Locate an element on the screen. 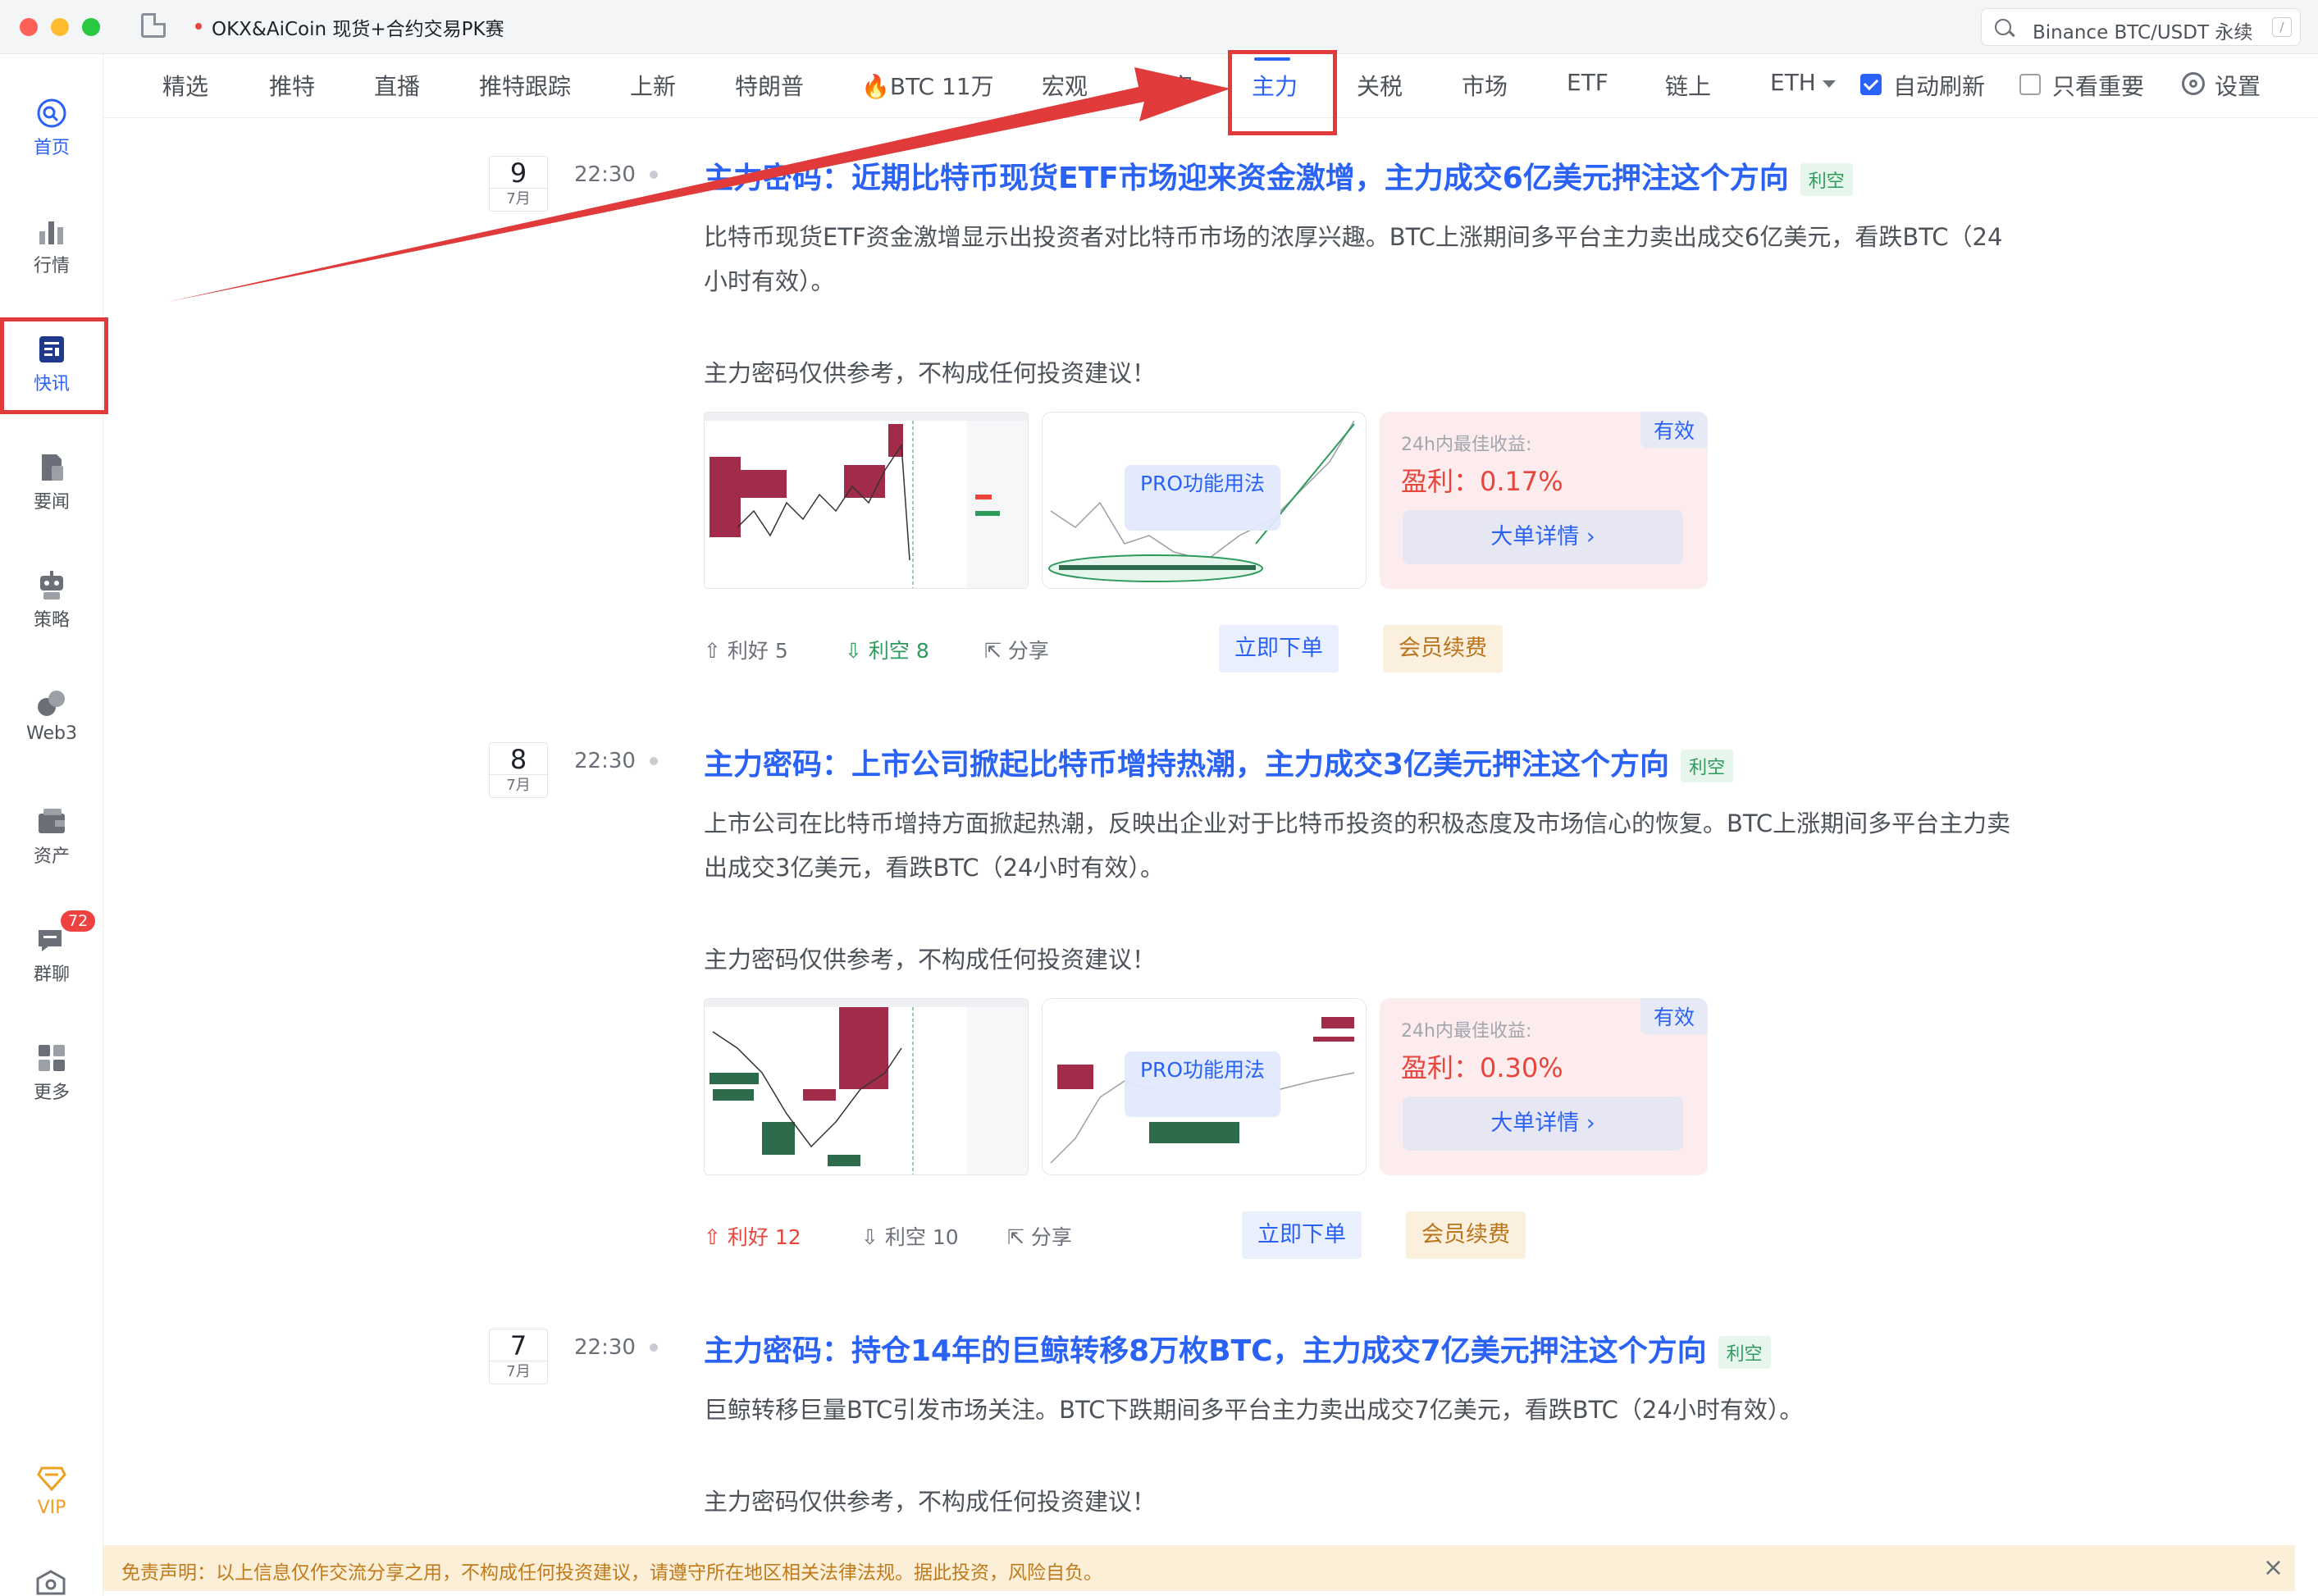  entry-actions: ⇧ 利好 12 ⇩ 利空 10 ⇱ 分享 立即下单 会员续费 is located at coordinates (1237, 1236).